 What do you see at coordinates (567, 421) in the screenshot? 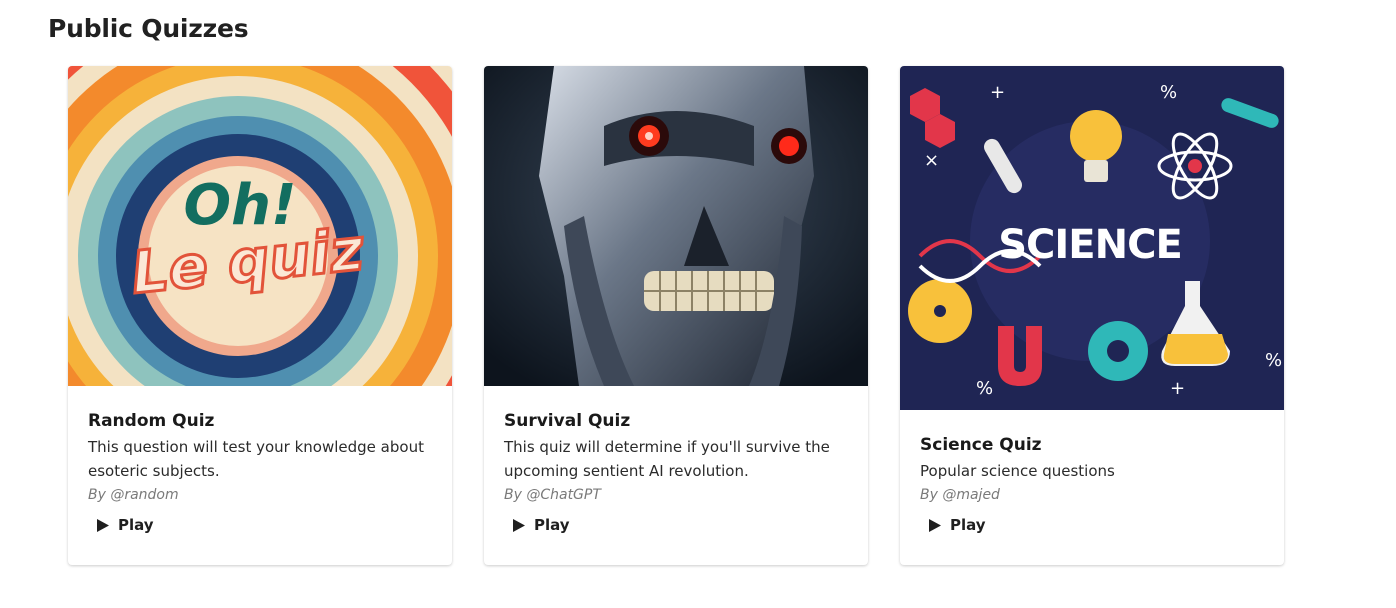
I see `quiz-title: Survival Quiz` at bounding box center [567, 421].